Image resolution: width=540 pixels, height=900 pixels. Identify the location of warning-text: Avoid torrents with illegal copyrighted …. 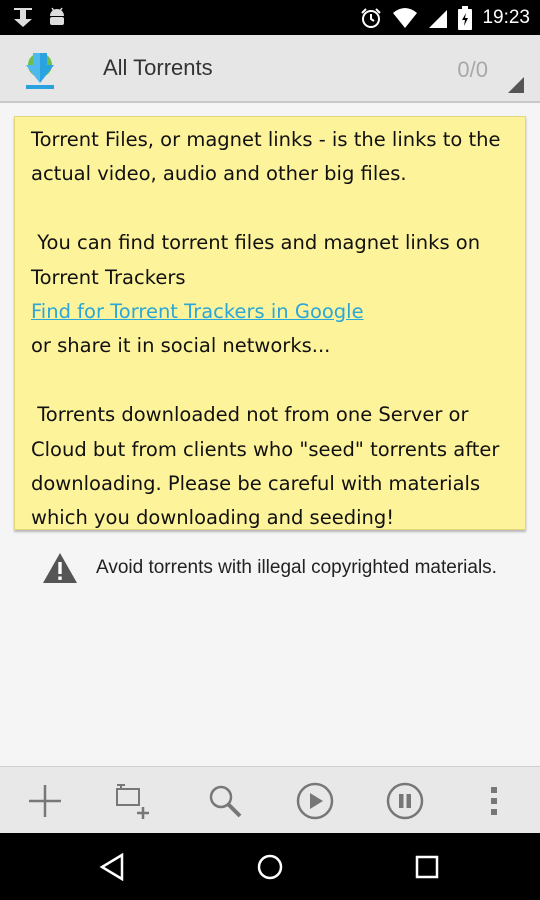
(296, 567).